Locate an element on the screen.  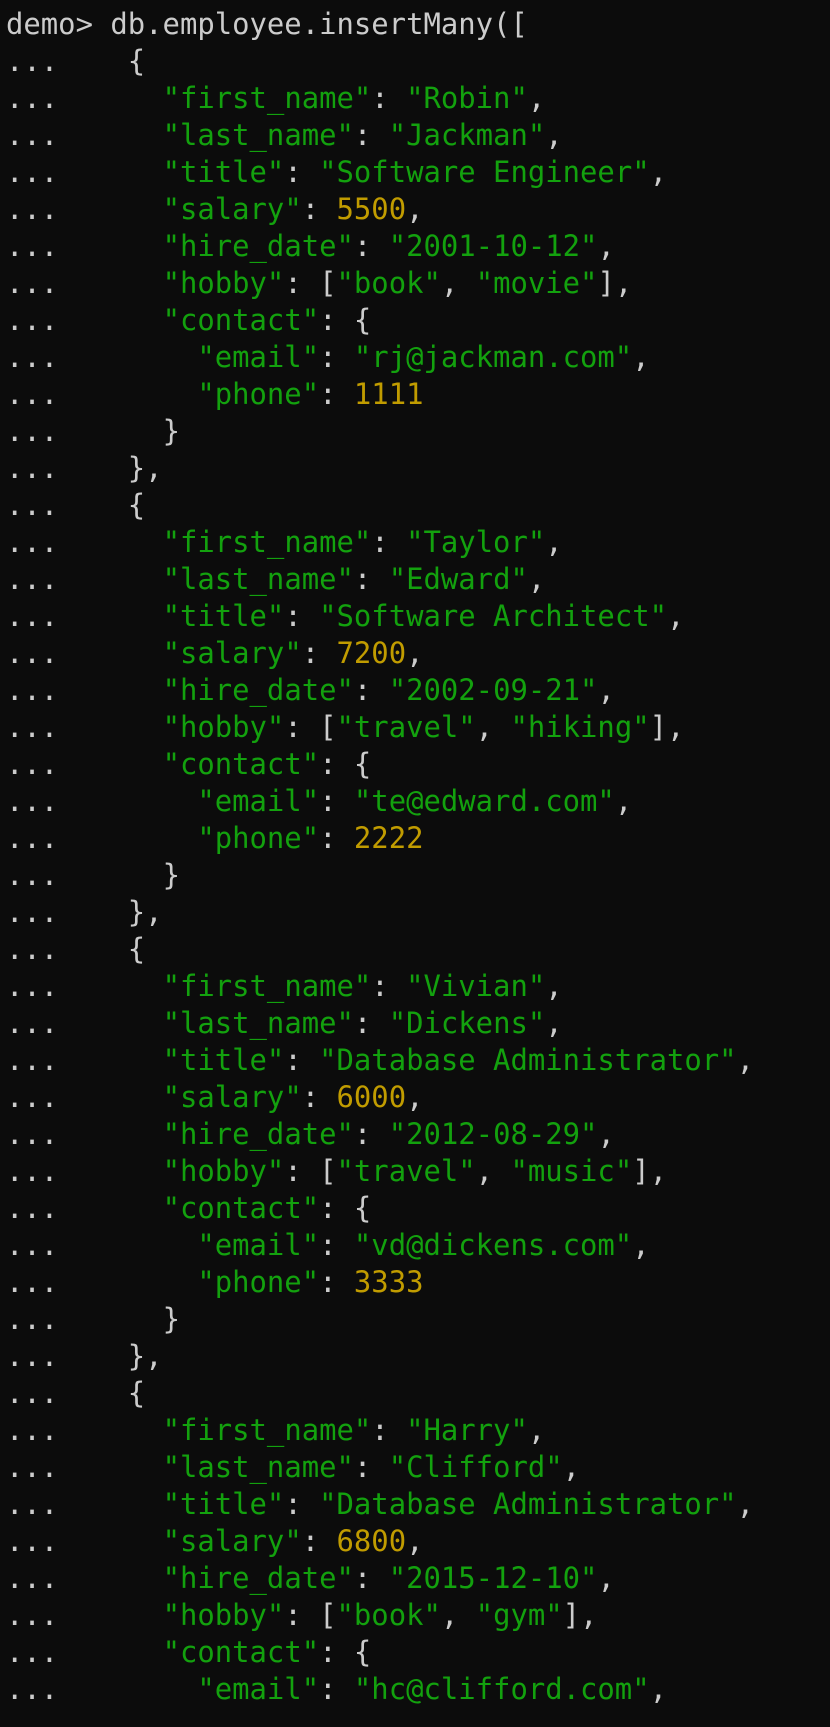
string-token: "Harry" is located at coordinates (467, 1430).